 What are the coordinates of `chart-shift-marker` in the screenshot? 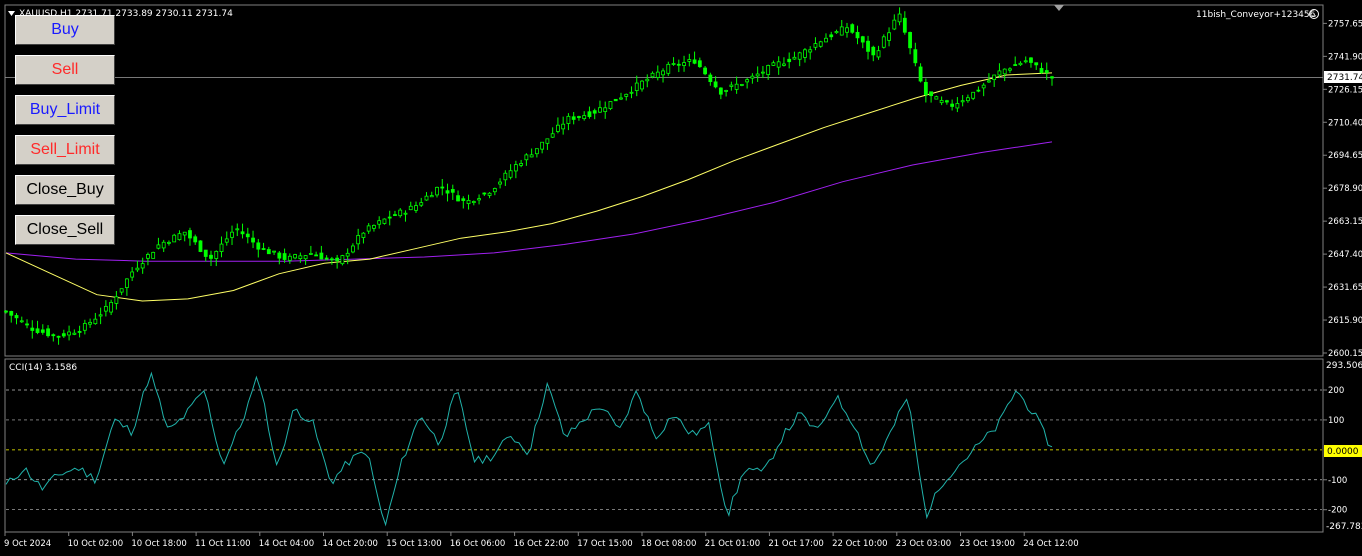 It's located at (1059, 8).